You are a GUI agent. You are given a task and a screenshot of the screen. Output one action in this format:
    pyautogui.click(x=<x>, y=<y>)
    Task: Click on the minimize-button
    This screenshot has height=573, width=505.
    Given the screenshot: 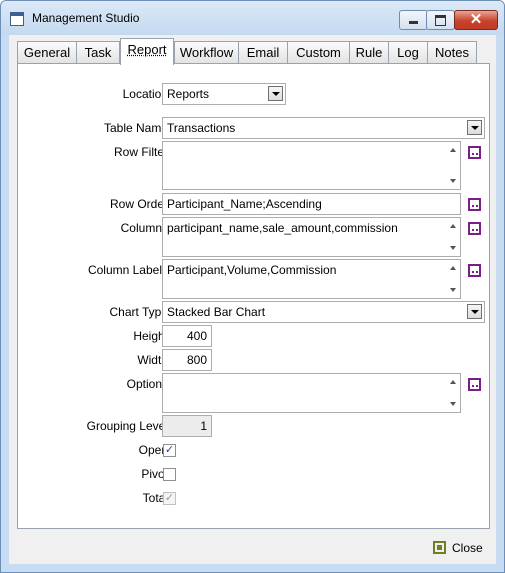 What is the action you would take?
    pyautogui.click(x=413, y=20)
    